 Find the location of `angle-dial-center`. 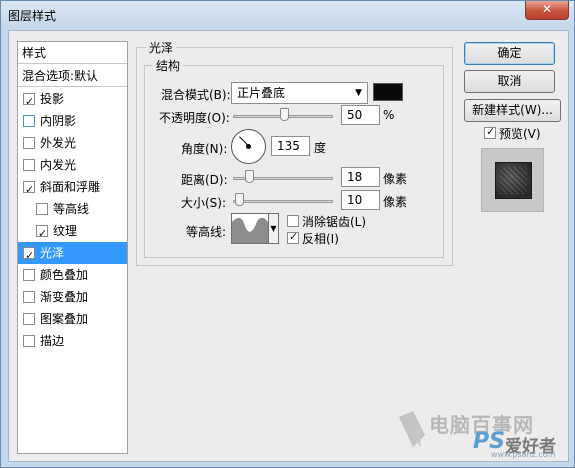

angle-dial-center is located at coordinates (248, 146).